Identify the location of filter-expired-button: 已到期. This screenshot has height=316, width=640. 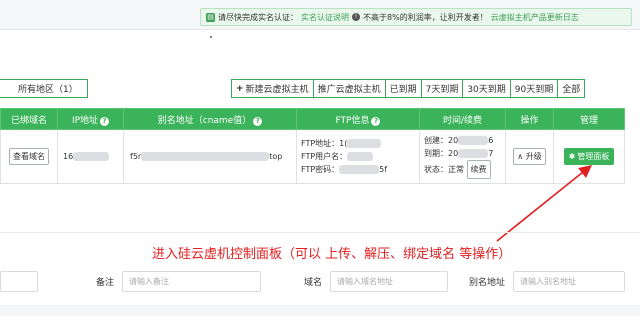
(403, 88).